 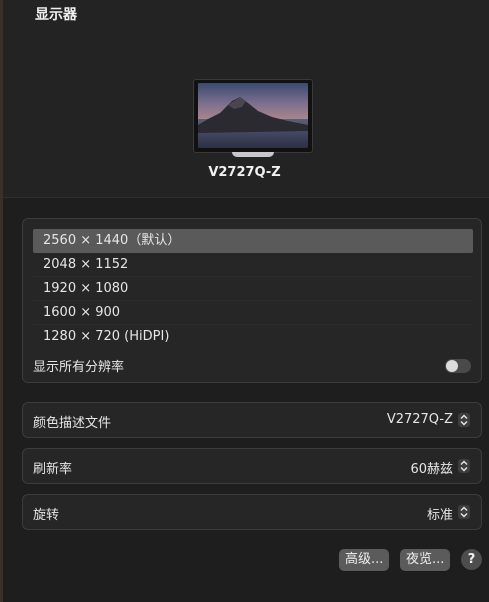 What do you see at coordinates (79, 367) in the screenshot?
I see `show-all-resolutions-label: 显示所有分辨率` at bounding box center [79, 367].